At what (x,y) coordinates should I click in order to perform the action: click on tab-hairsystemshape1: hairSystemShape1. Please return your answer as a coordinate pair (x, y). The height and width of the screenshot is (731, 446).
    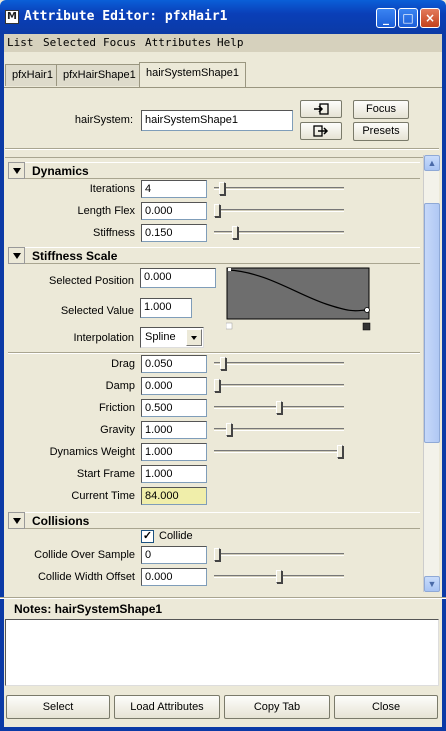
    Looking at the image, I should click on (192, 75).